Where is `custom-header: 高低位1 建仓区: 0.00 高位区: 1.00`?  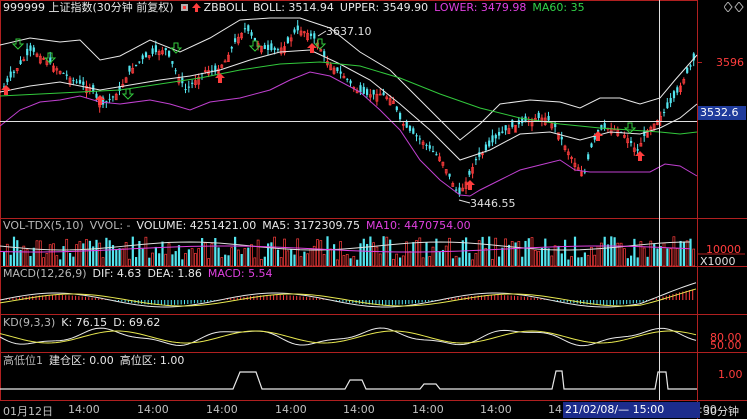 custom-header: 高低位1 建仓区: 0.00 高位区: 1.00 is located at coordinates (96, 361).